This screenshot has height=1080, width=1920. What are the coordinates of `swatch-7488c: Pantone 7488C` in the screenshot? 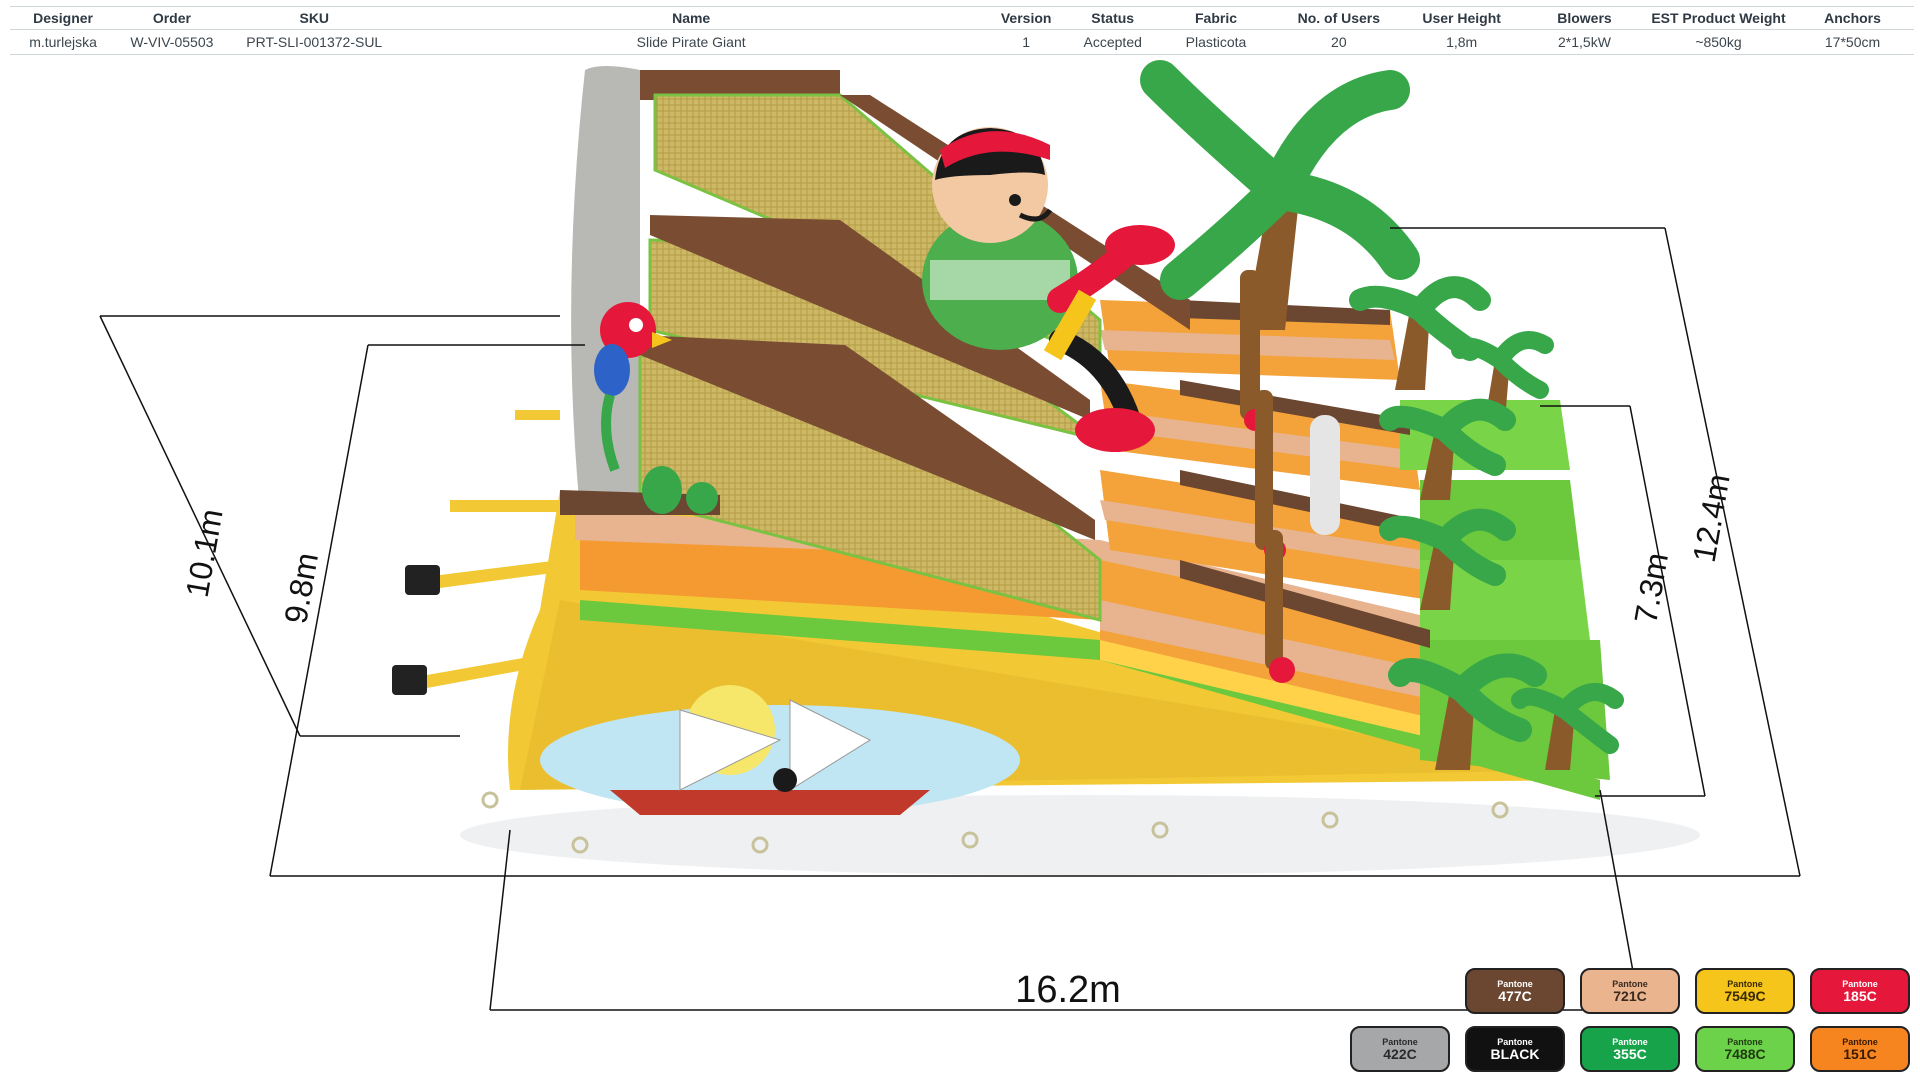 It's located at (1745, 1049).